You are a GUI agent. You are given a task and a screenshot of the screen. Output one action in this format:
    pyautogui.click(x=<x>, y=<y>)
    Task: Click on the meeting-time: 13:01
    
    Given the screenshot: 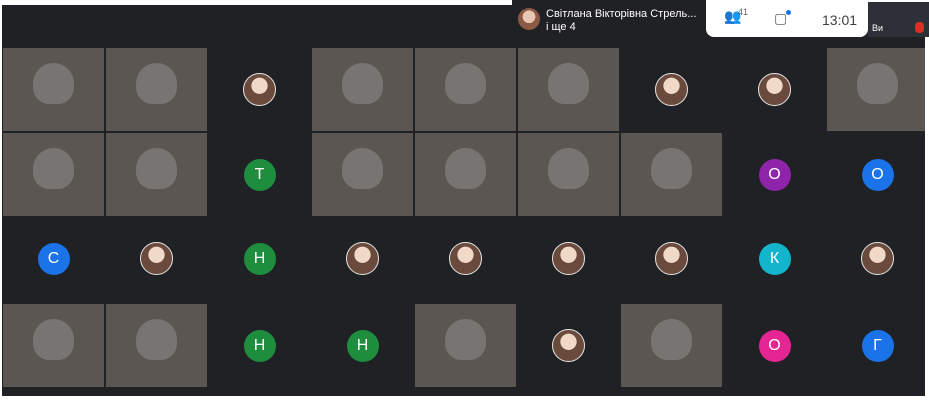 What is the action you would take?
    pyautogui.click(x=840, y=20)
    